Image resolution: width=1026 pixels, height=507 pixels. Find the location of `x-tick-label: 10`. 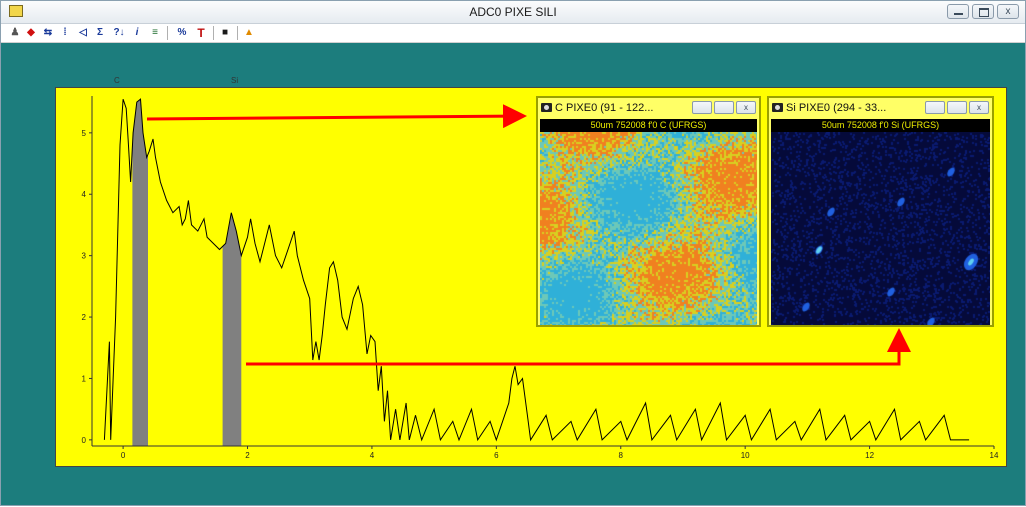

x-tick-label: 10 is located at coordinates (745, 455).